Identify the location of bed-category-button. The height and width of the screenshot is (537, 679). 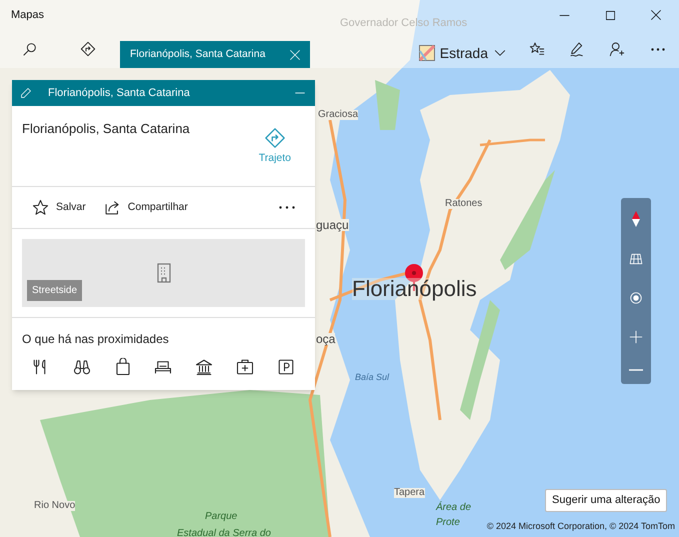
(163, 367).